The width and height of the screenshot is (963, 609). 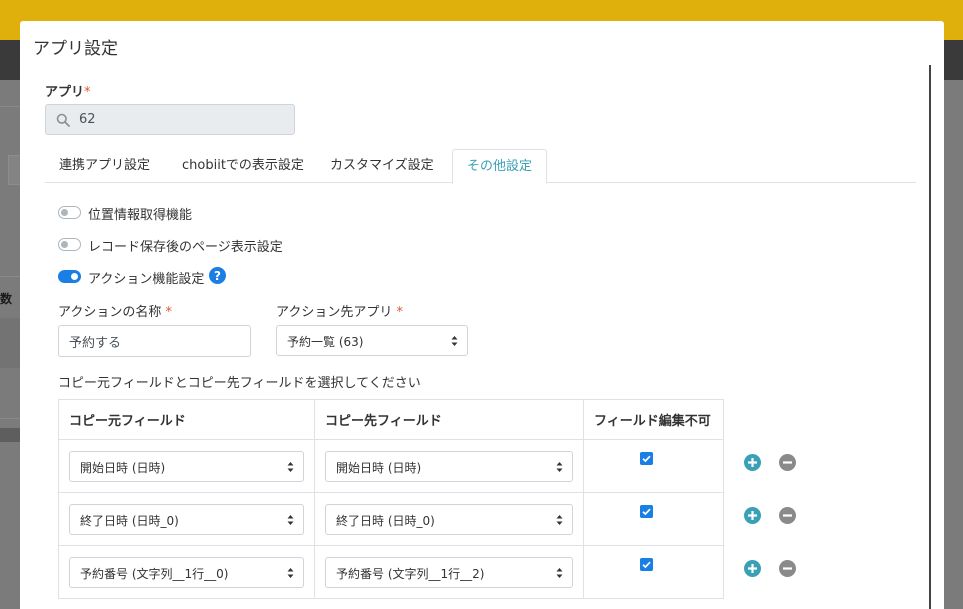 What do you see at coordinates (69, 276) in the screenshot?
I see `action-feature-toggle` at bounding box center [69, 276].